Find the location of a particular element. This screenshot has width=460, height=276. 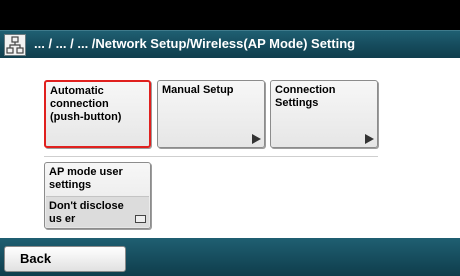

footer-bar: Back is located at coordinates (230, 257).